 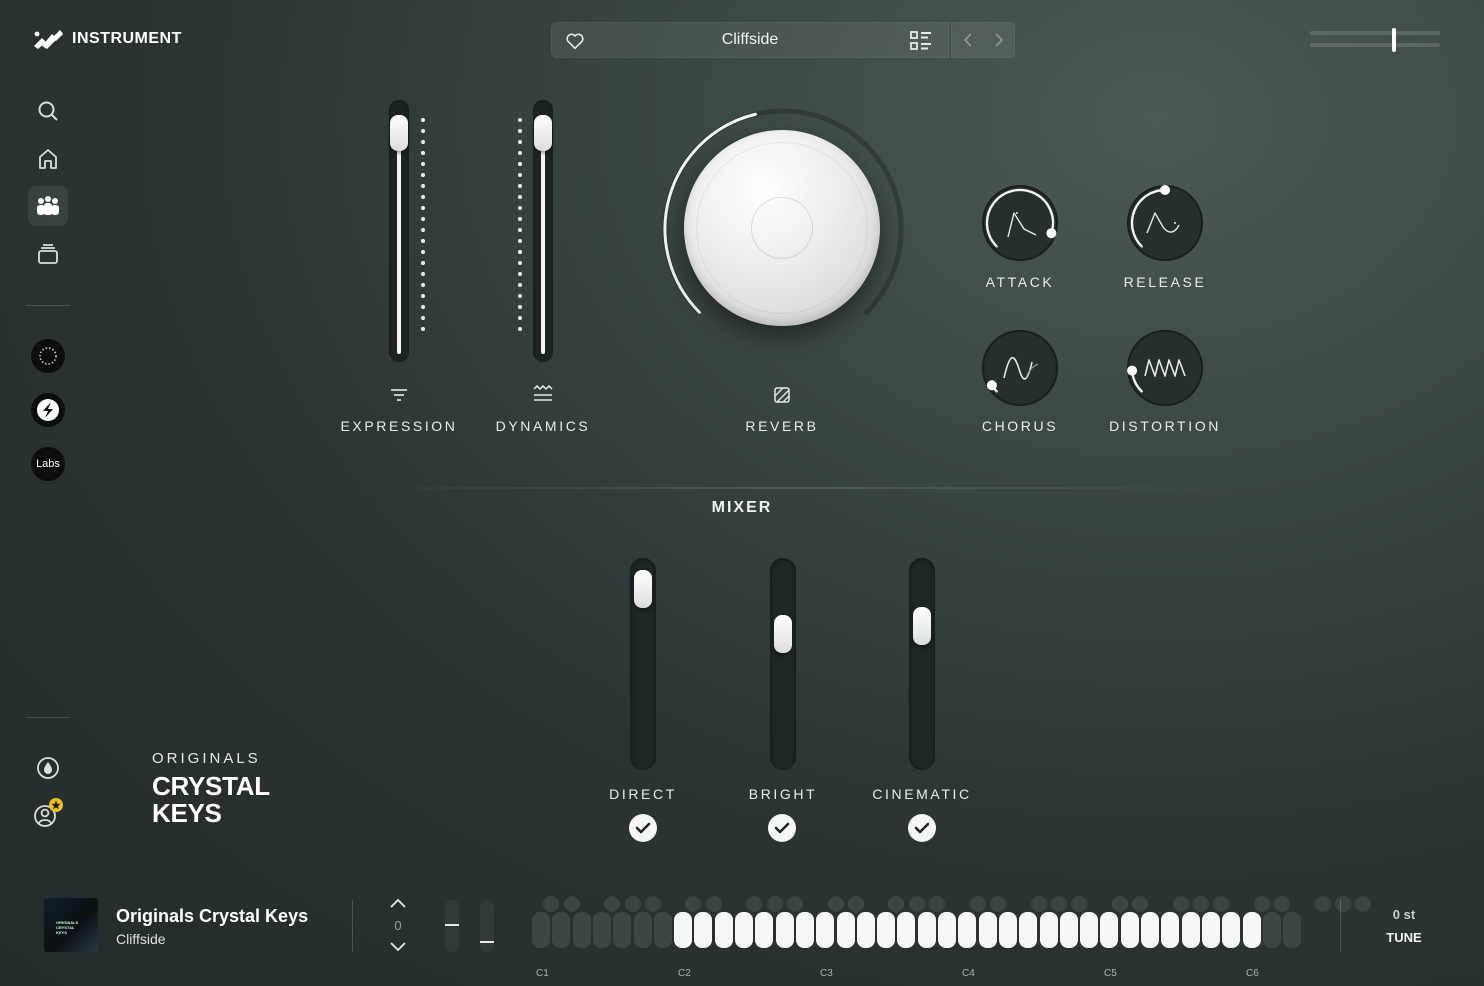 I want to click on octave-up-icon, so click(x=398, y=903).